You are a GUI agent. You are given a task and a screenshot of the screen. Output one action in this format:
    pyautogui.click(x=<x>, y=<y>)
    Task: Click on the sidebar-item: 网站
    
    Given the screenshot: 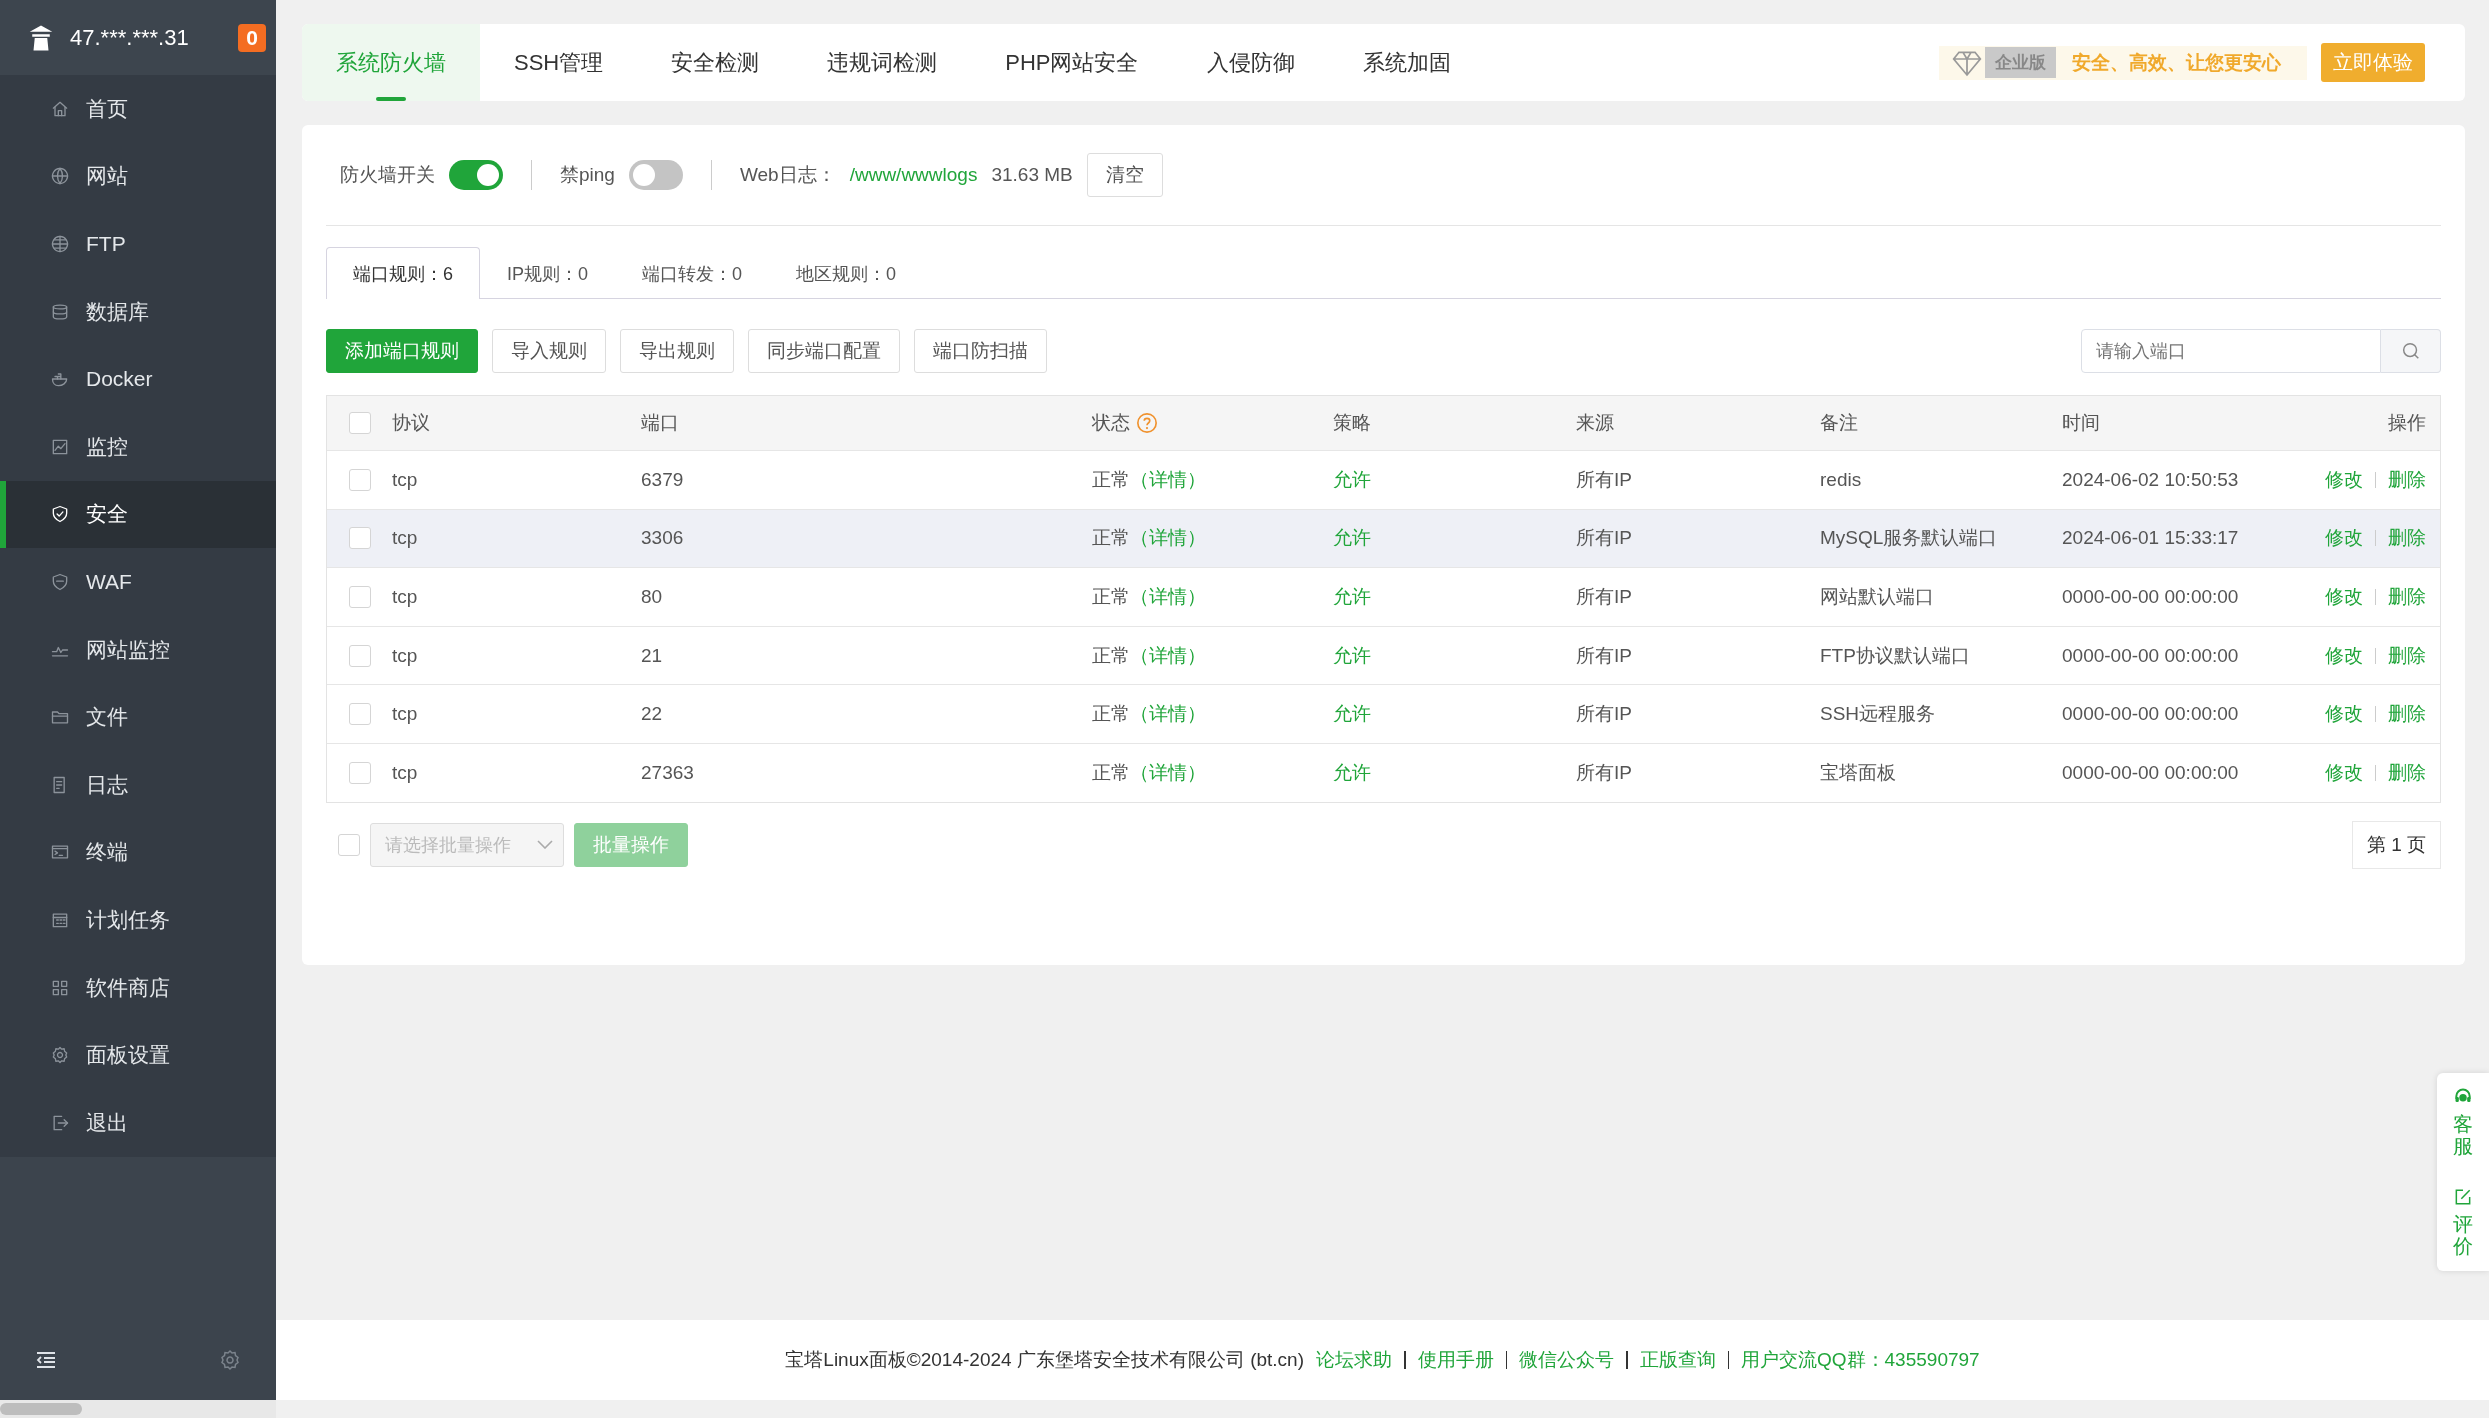 What is the action you would take?
    pyautogui.click(x=138, y=176)
    